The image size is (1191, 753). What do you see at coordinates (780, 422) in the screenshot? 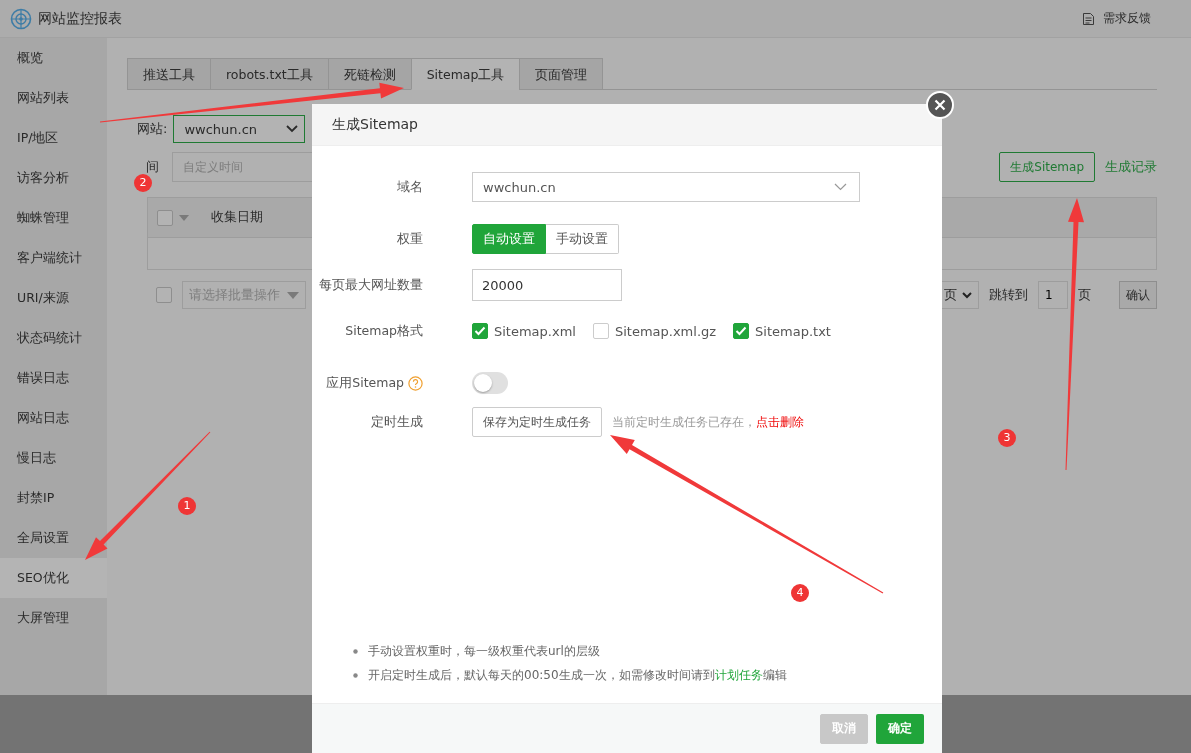
I see `delete-link: 点击删除` at bounding box center [780, 422].